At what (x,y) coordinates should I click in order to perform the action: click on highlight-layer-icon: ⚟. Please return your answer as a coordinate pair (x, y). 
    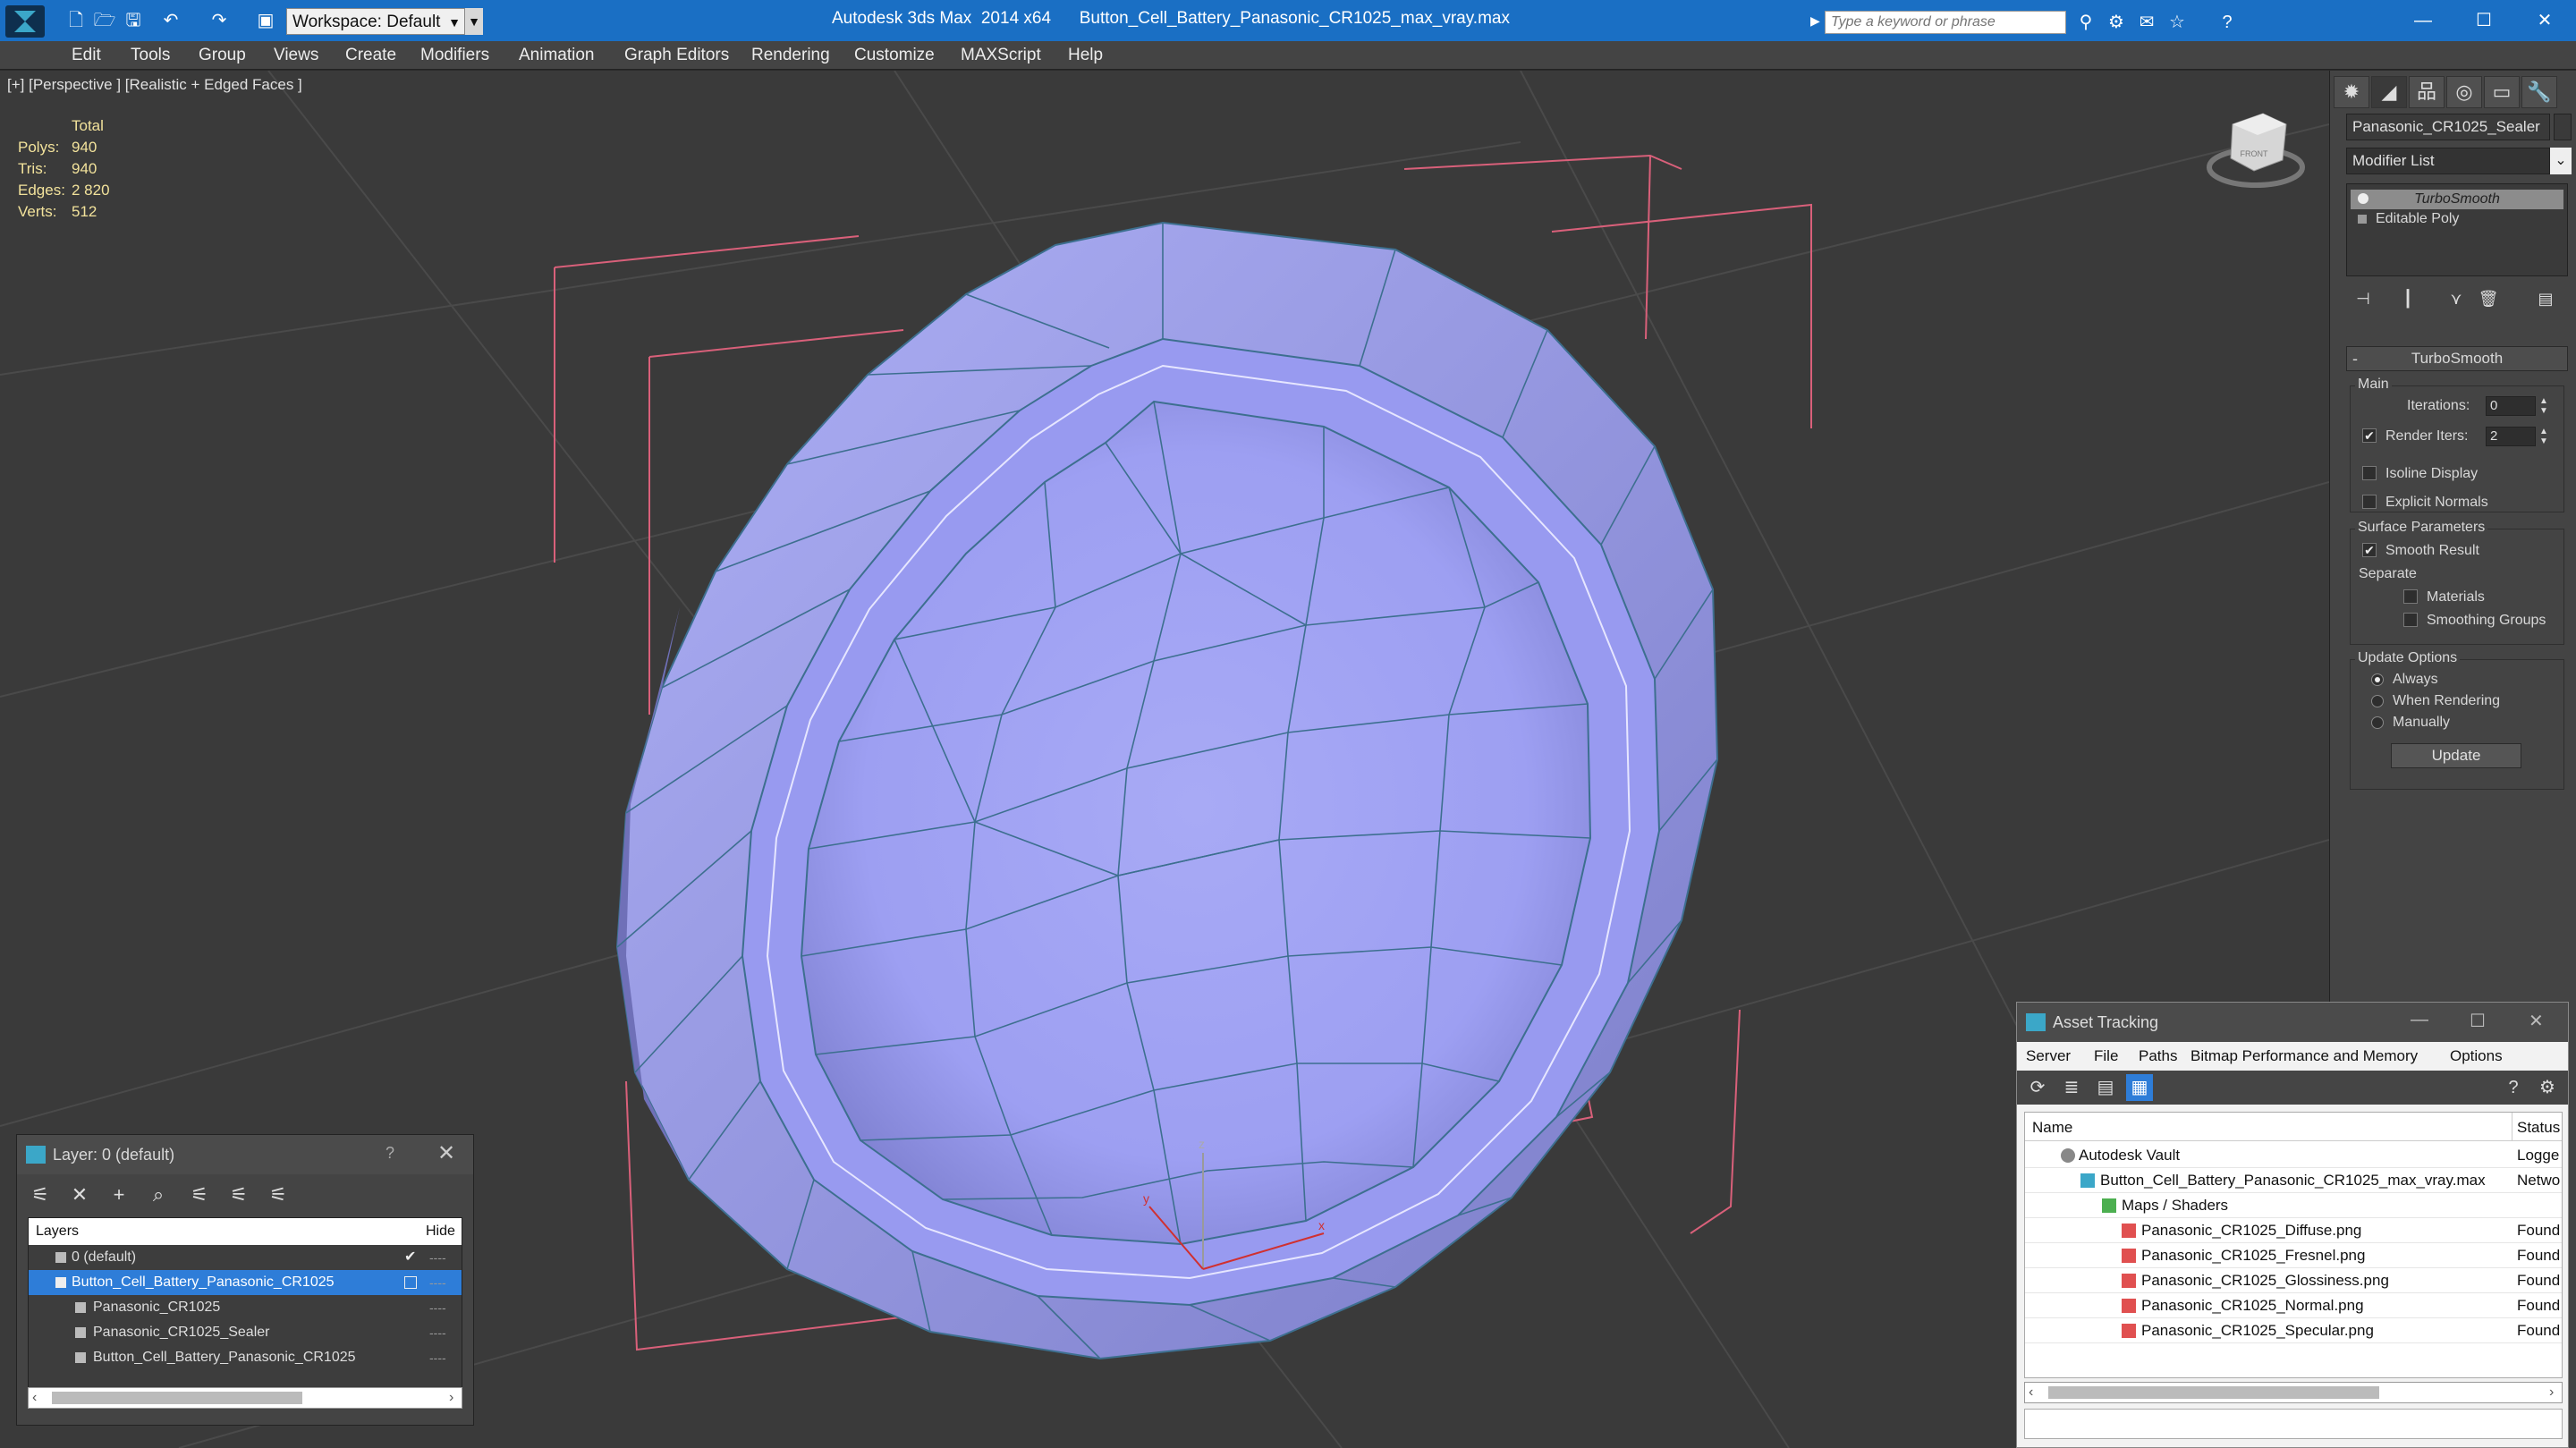
    Looking at the image, I should click on (199, 1194).